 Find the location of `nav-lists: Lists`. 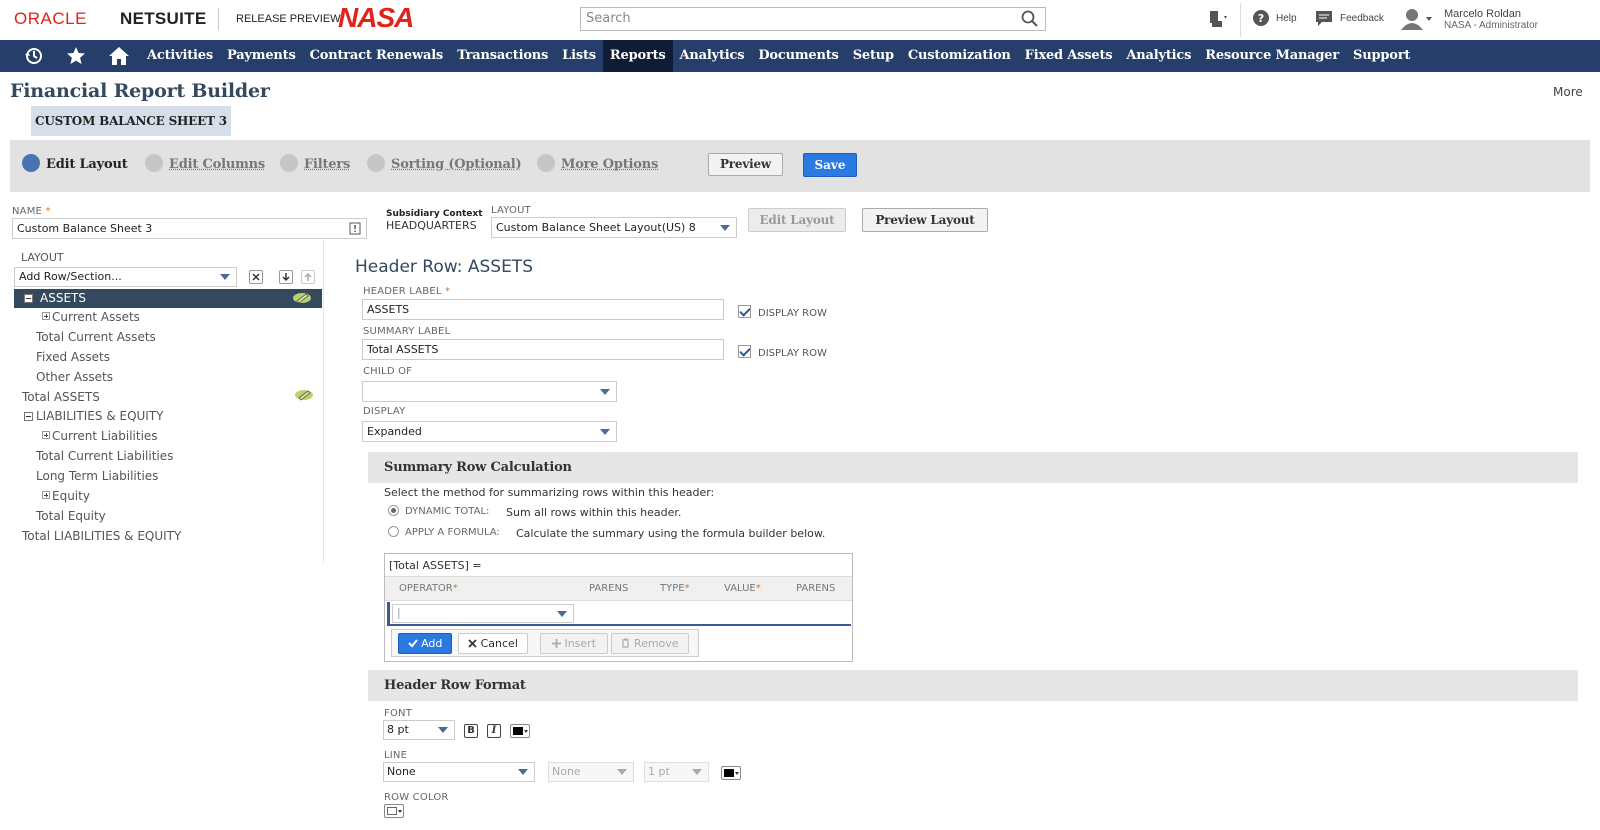

nav-lists: Lists is located at coordinates (579, 56).